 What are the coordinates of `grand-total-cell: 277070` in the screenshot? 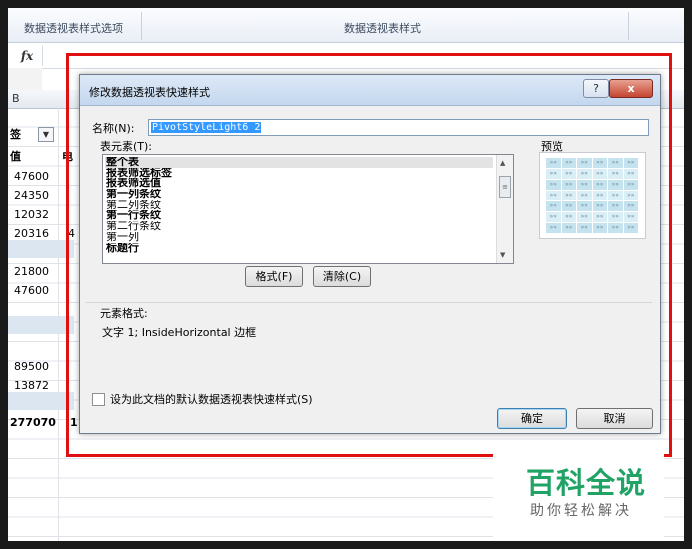 It's located at (33, 422).